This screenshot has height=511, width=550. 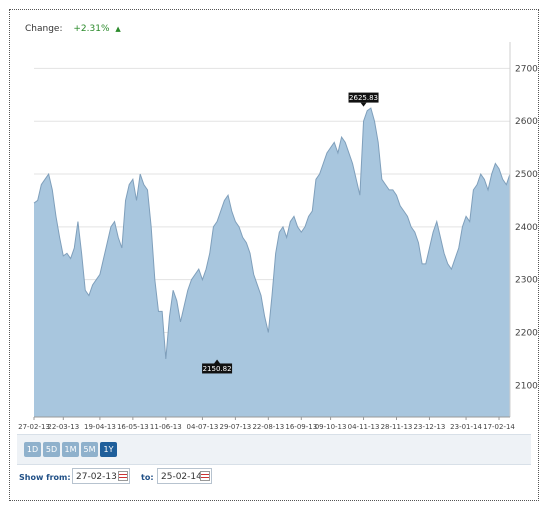 What do you see at coordinates (274, 478) in the screenshot?
I see `date-range-row: Show from: 27-02-13 to: 25-02-14` at bounding box center [274, 478].